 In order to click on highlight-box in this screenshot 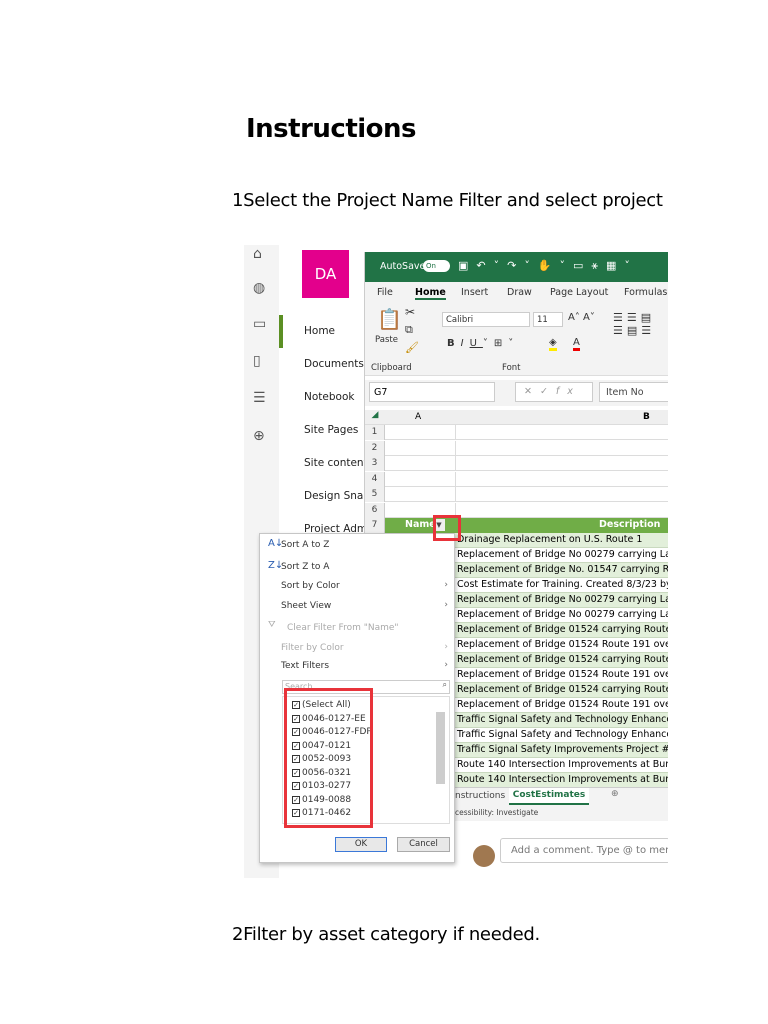, I will do `click(328, 758)`.